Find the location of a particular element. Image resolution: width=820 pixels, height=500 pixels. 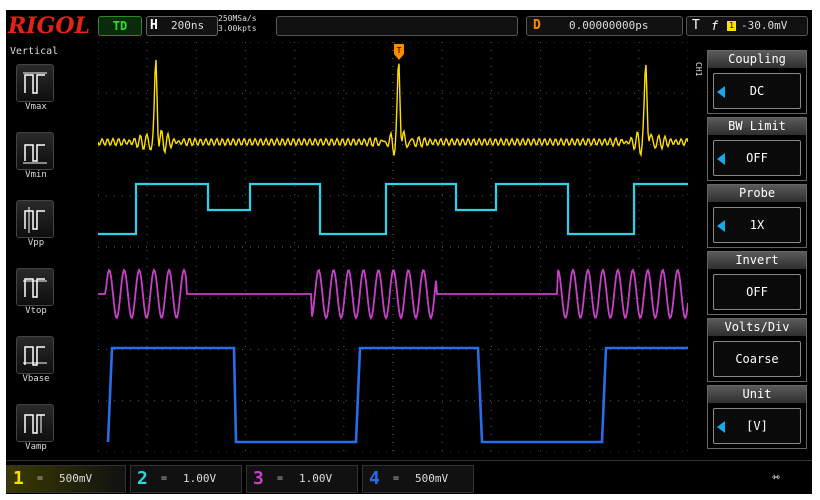

ch2-status: 2 = 1.00V is located at coordinates (186, 479).